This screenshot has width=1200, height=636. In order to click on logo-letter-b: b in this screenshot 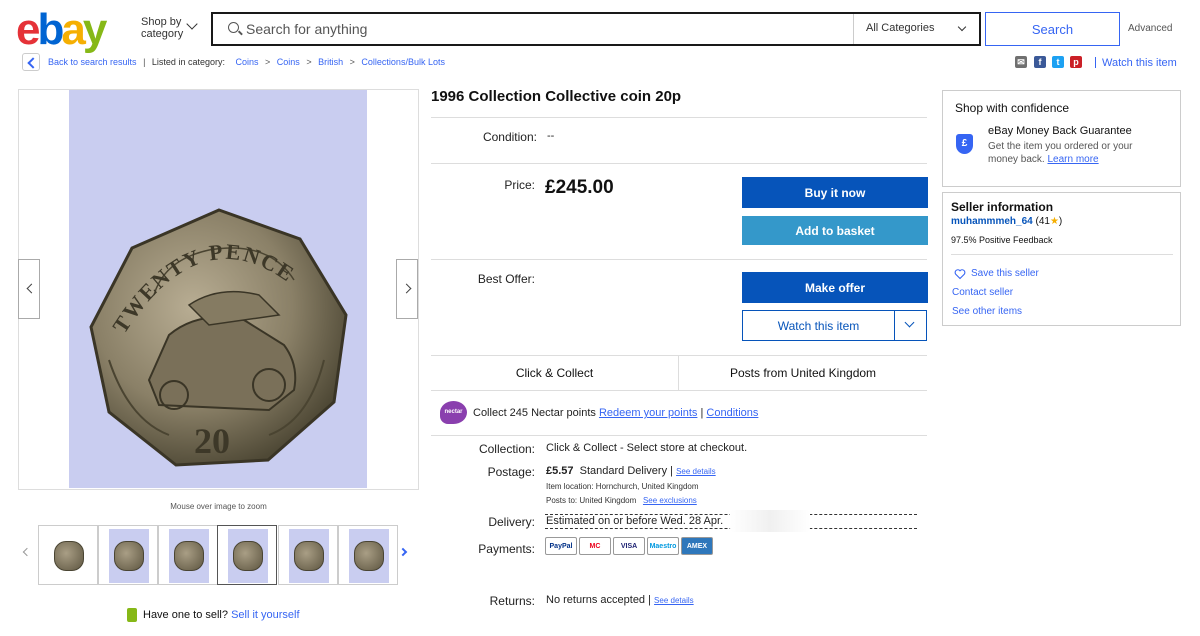, I will do `click(50, 29)`.